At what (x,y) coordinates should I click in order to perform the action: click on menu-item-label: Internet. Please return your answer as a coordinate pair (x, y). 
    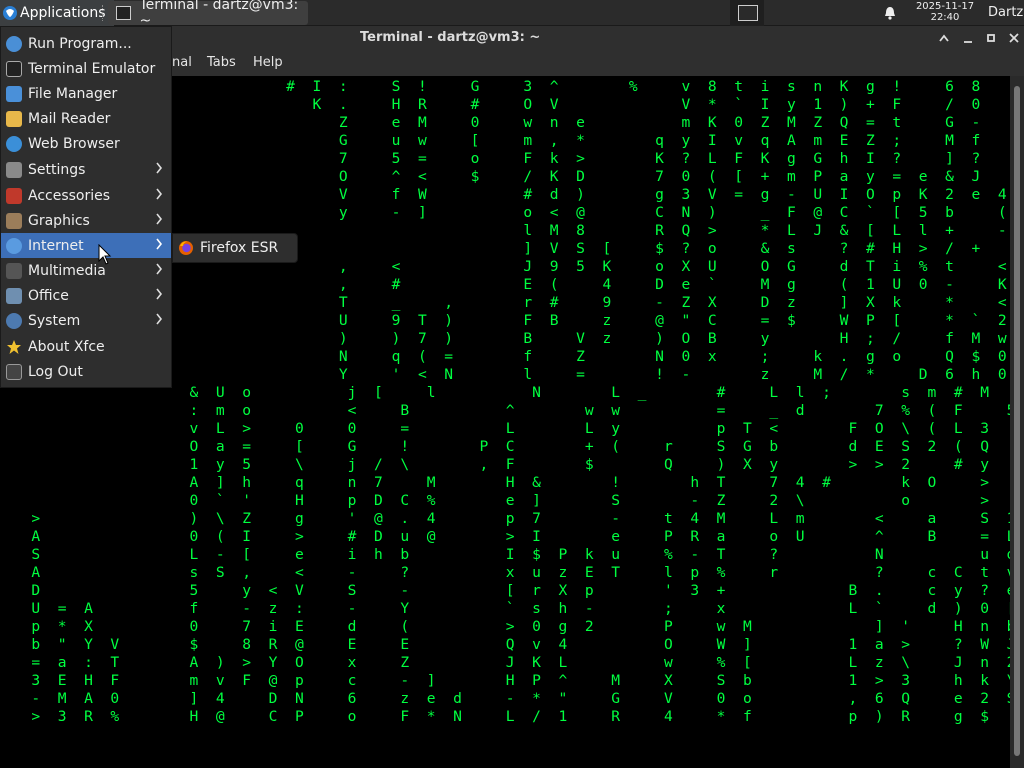
    Looking at the image, I should click on (56, 245).